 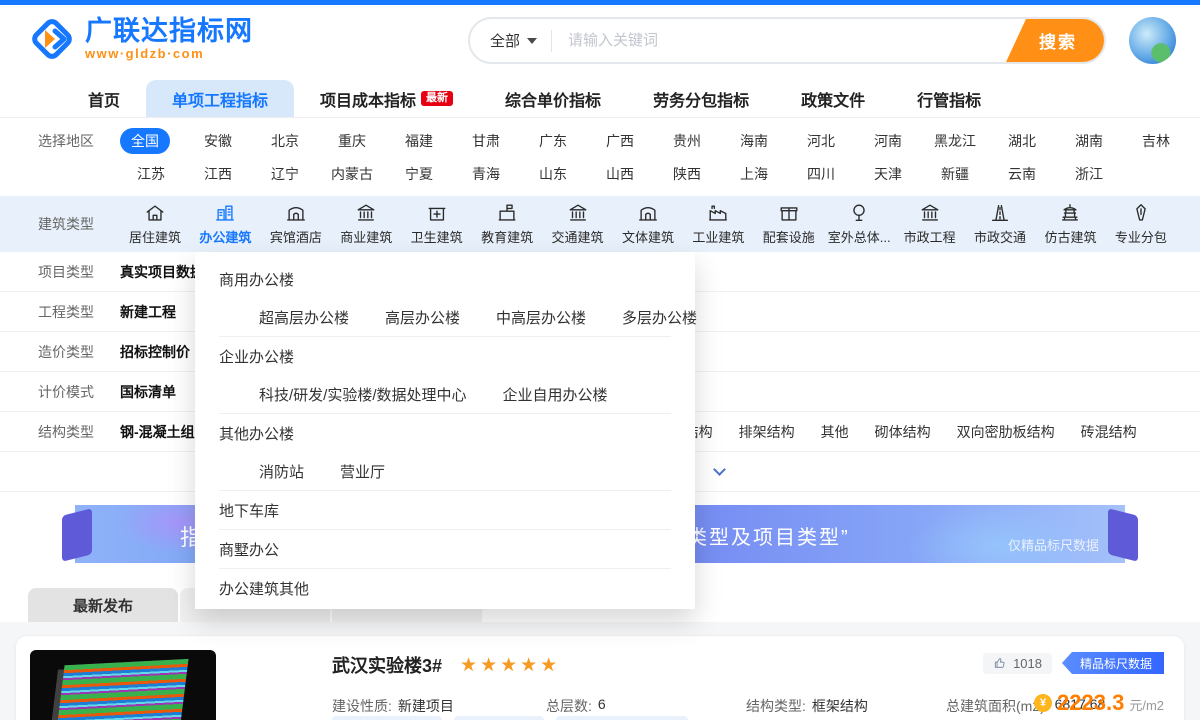 I want to click on dropdown-group-title: 商墅办公, so click(x=445, y=549).